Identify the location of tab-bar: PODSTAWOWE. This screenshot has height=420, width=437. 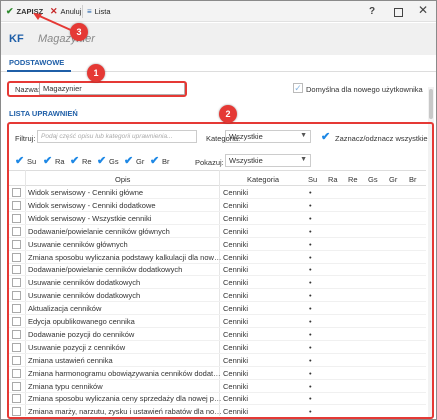
(218, 63).